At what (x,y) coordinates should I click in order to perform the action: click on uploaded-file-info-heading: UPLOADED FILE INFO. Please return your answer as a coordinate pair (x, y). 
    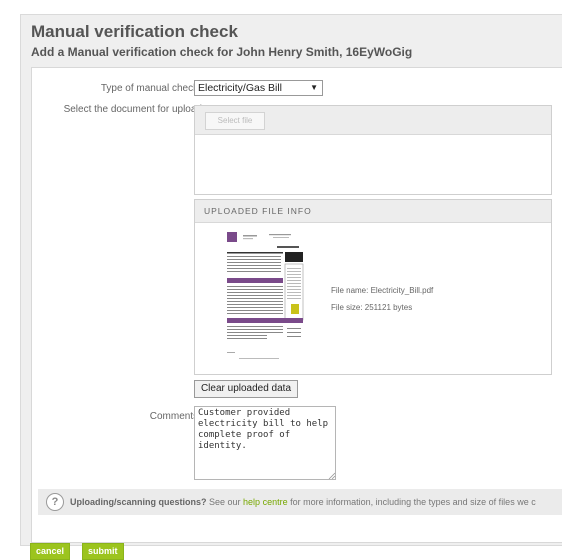
    Looking at the image, I should click on (373, 211).